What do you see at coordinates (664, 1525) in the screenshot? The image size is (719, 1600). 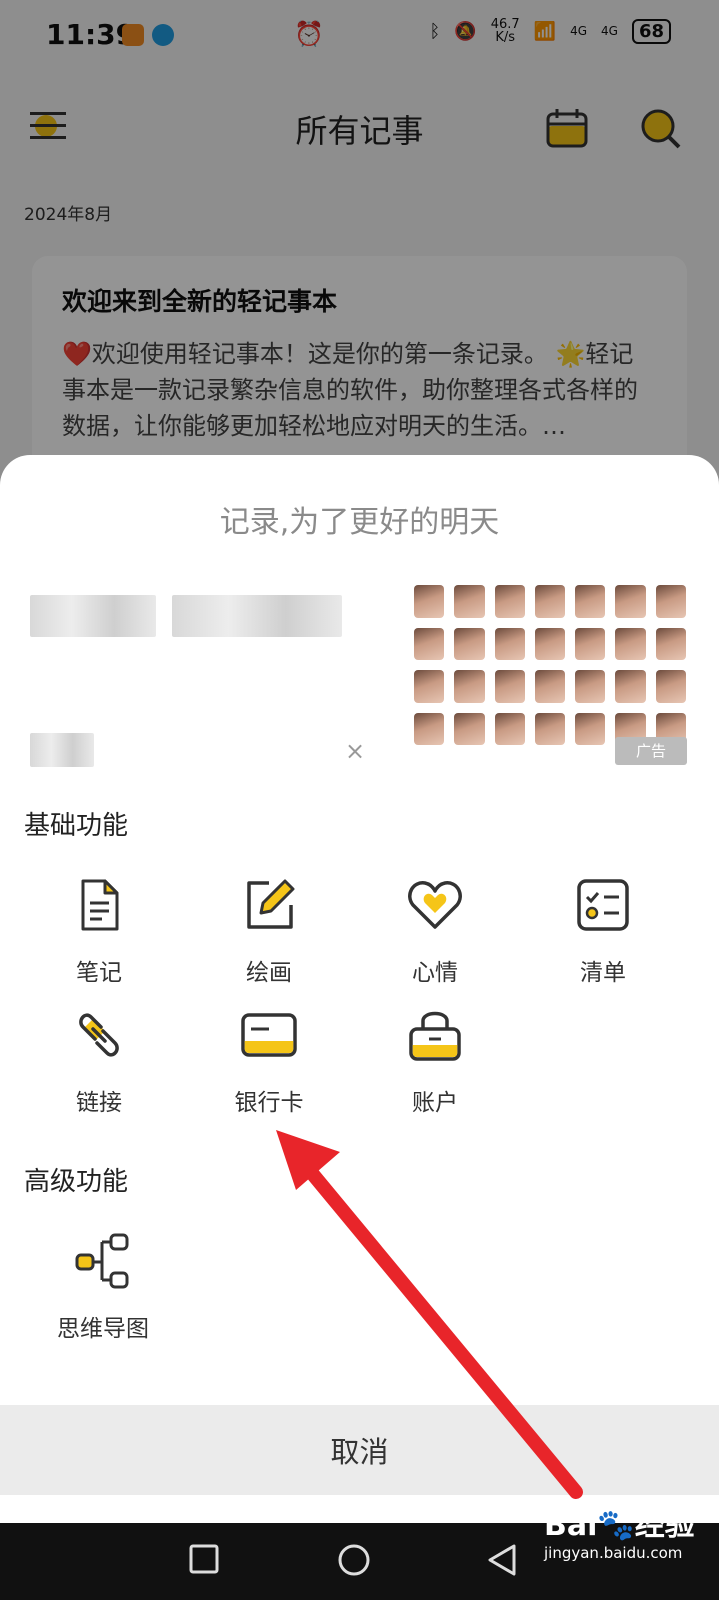 I see `watermark-brand-cn: 经验` at bounding box center [664, 1525].